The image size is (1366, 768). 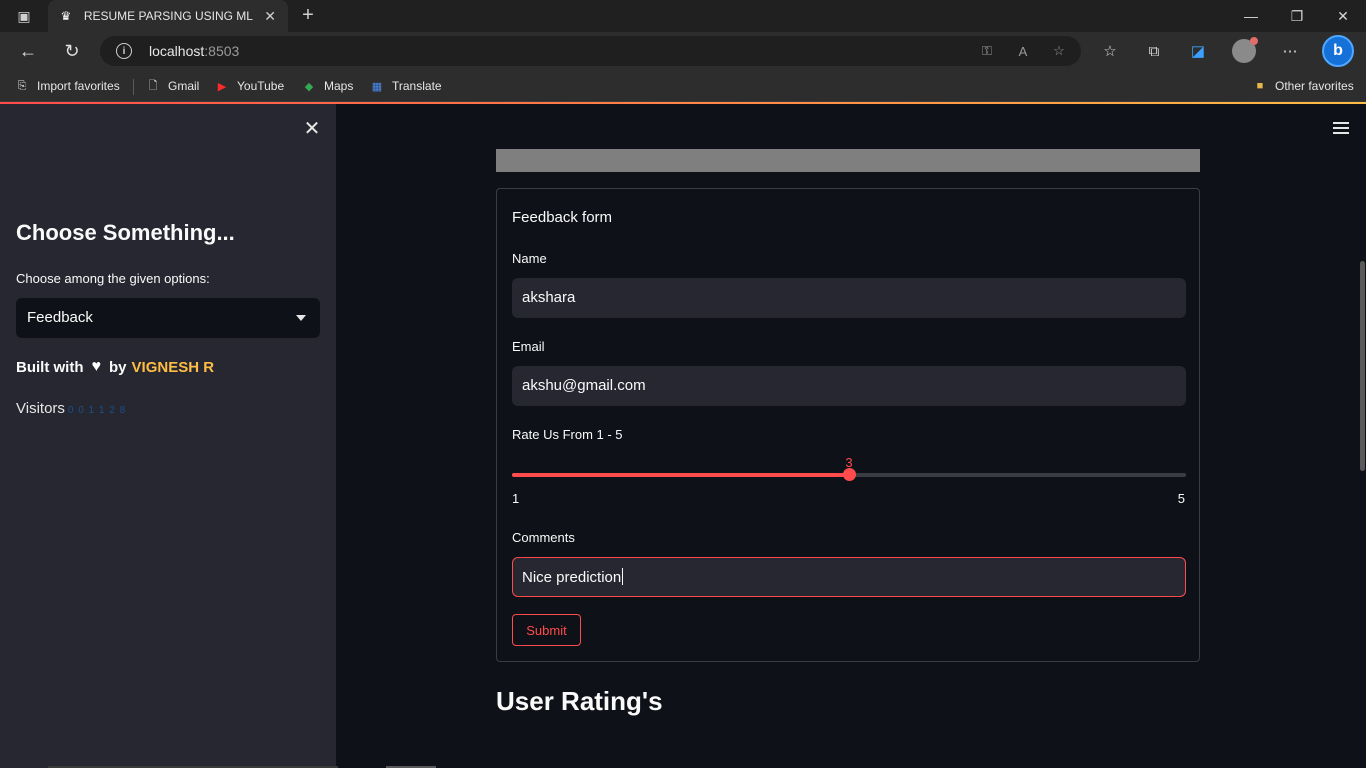 What do you see at coordinates (22, 85) in the screenshot?
I see `import-icon: ⎘` at bounding box center [22, 85].